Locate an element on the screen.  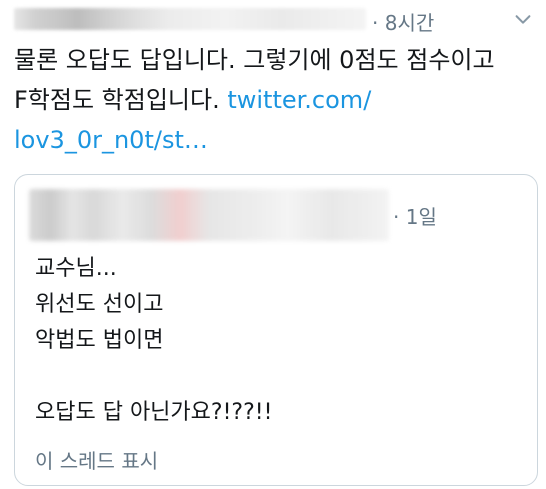
quoted-tweet-timestamp: · 1일 is located at coordinates (415, 217).